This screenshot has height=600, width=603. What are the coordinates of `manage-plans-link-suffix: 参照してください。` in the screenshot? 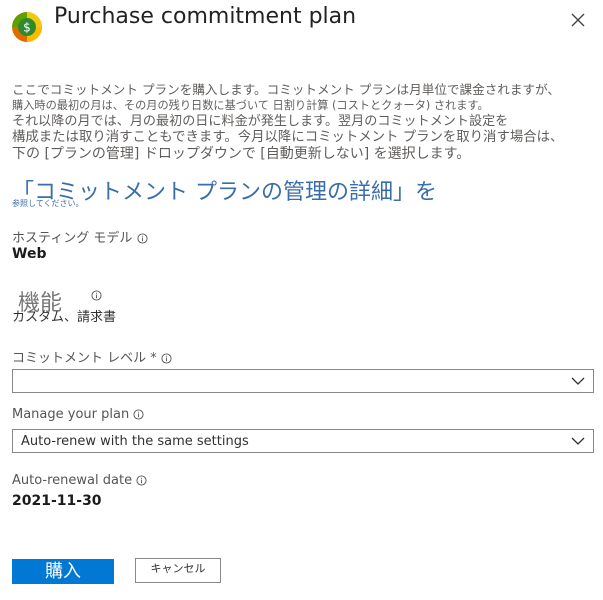 It's located at (48, 203).